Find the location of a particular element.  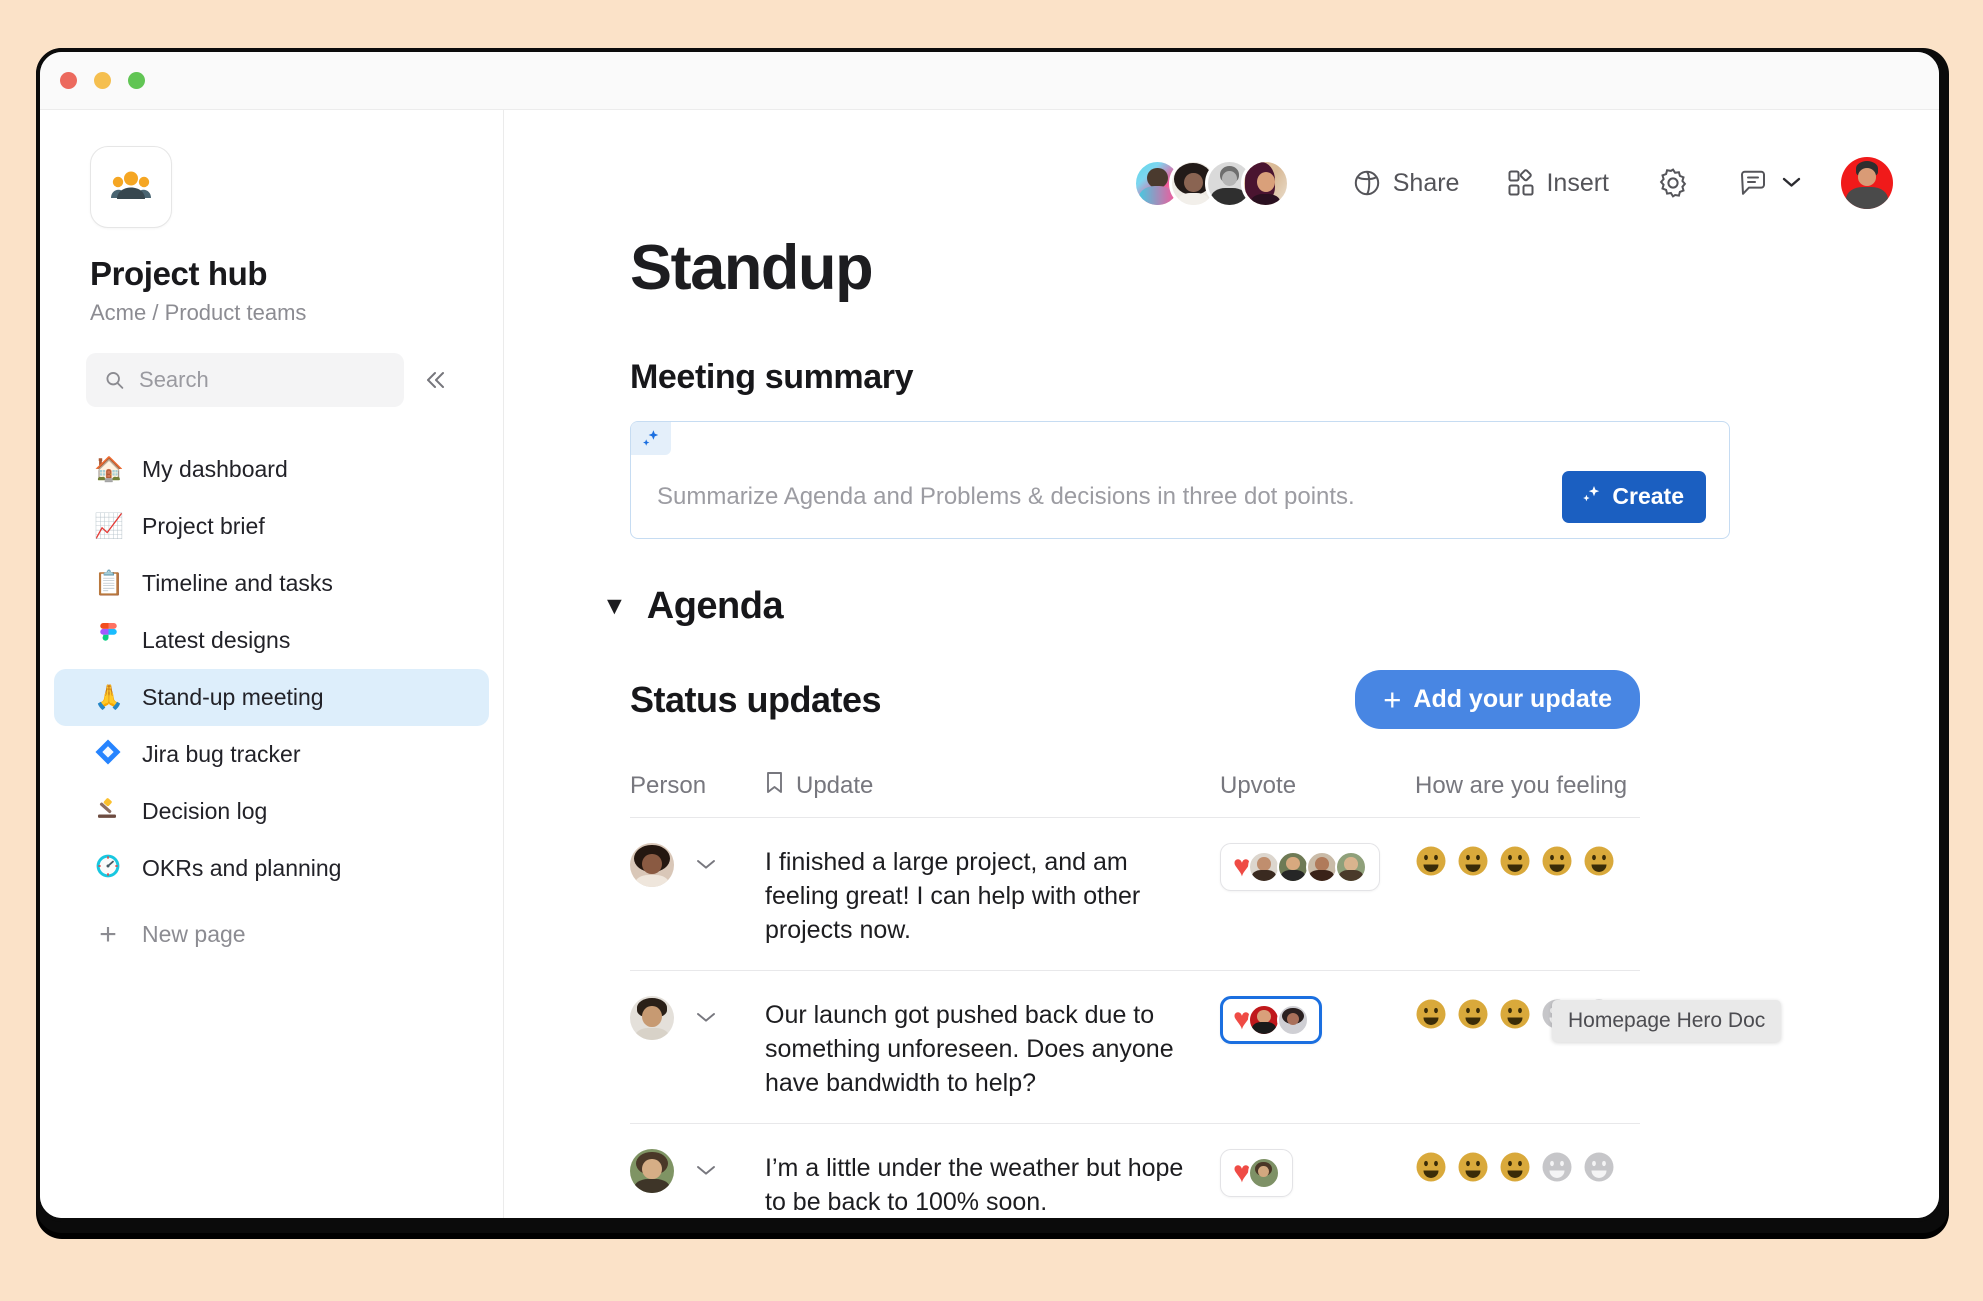

sidebar-item-decision-log: Decision log is located at coordinates (271, 811).